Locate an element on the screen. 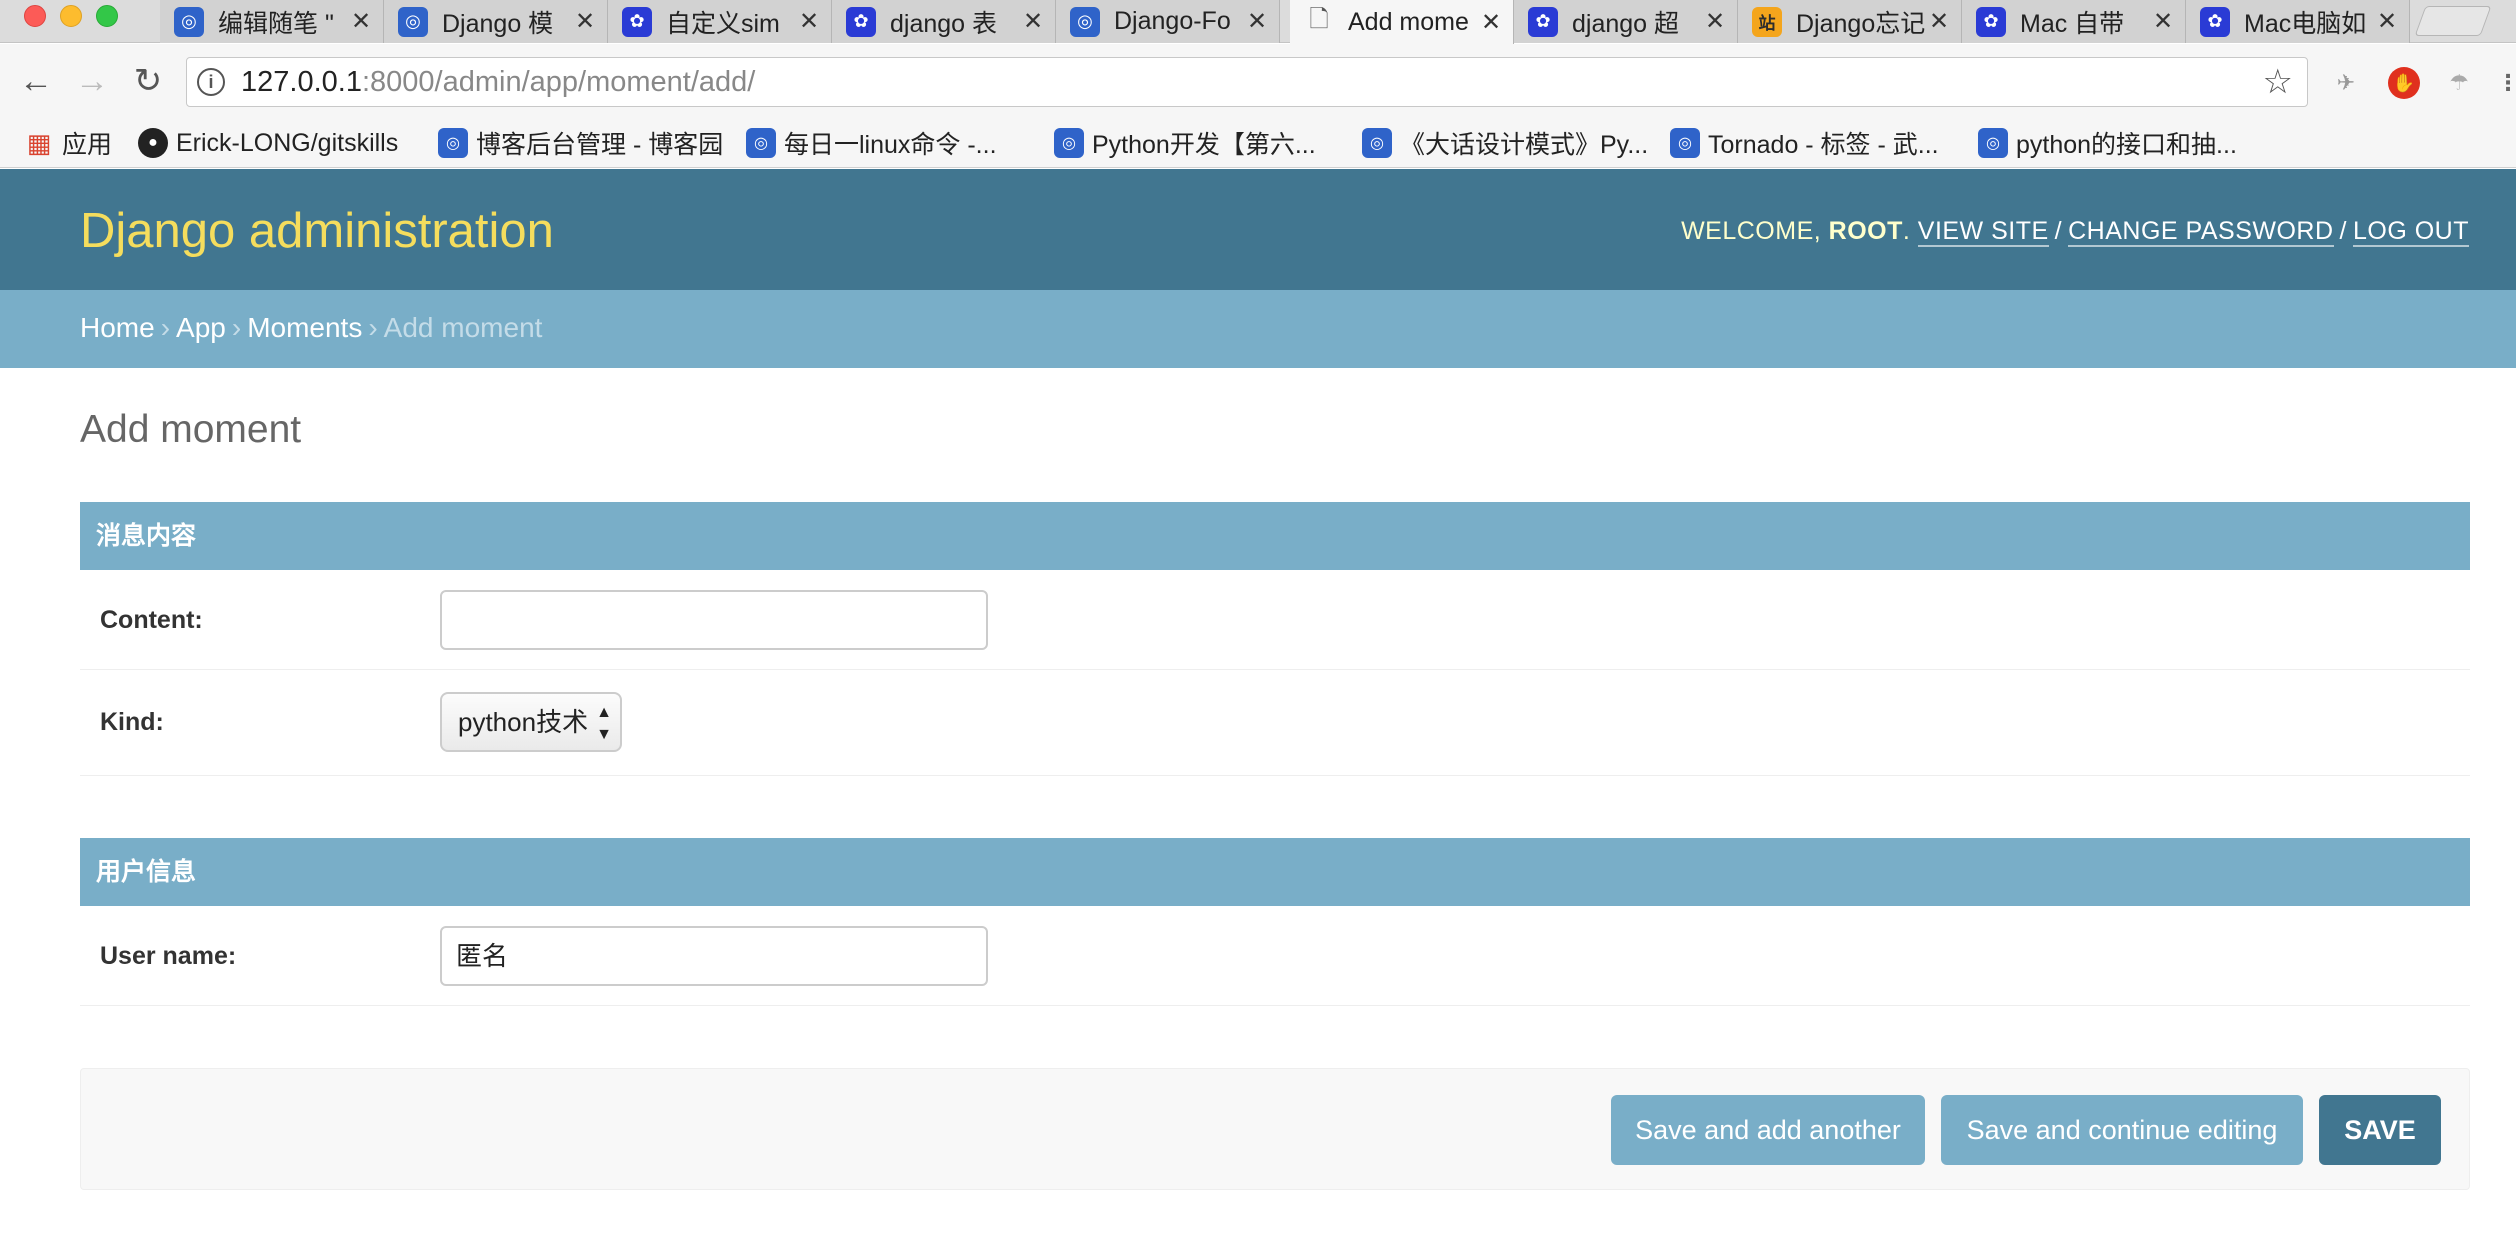  url-text: 127.0.0.1:8000/admin/app/moment/add/ is located at coordinates (498, 82).